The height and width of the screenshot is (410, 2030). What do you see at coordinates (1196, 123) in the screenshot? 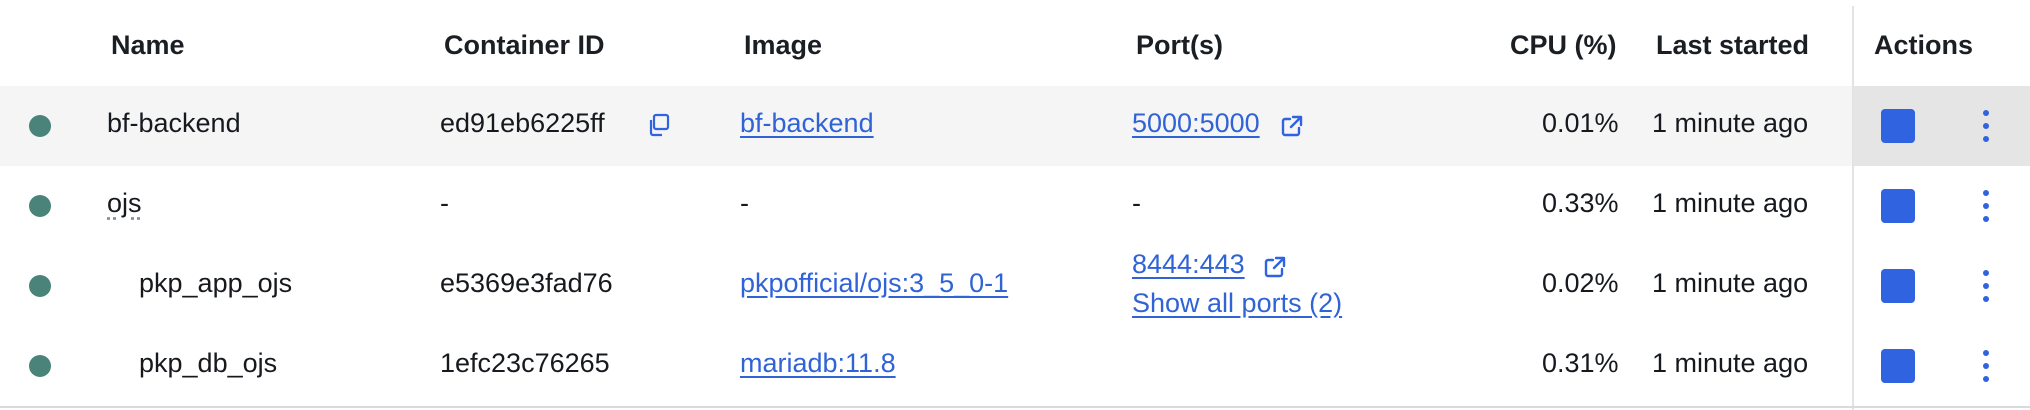
I see `port-link: 5000:5000` at bounding box center [1196, 123].